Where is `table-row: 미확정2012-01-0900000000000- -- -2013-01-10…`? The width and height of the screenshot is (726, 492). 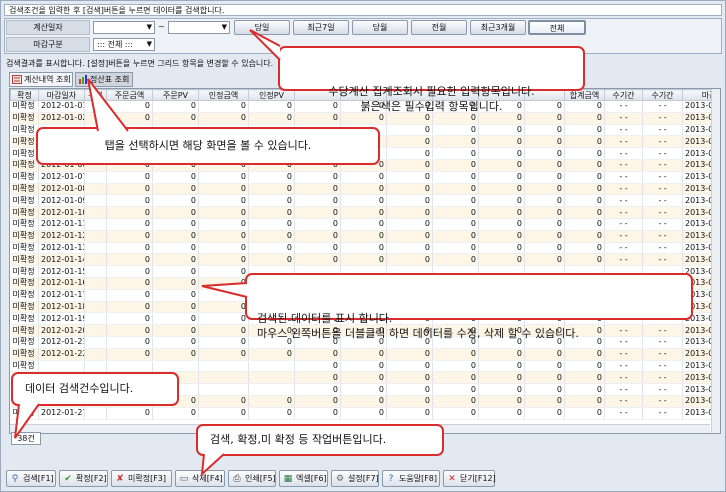 table-row: 미확정2012-01-0900000000000- -- -2013-01-10… is located at coordinates (365, 201).